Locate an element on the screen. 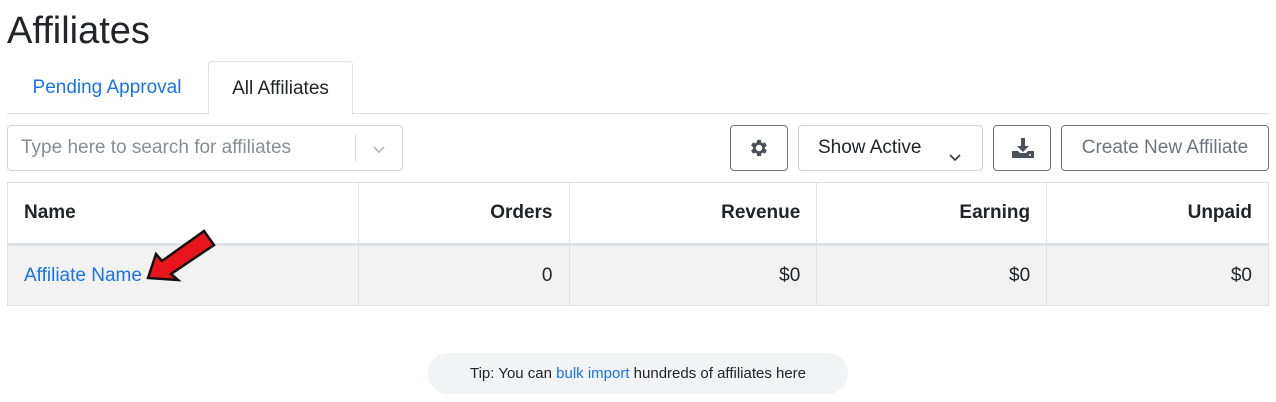 The image size is (1276, 402). gear-icon is located at coordinates (759, 148).